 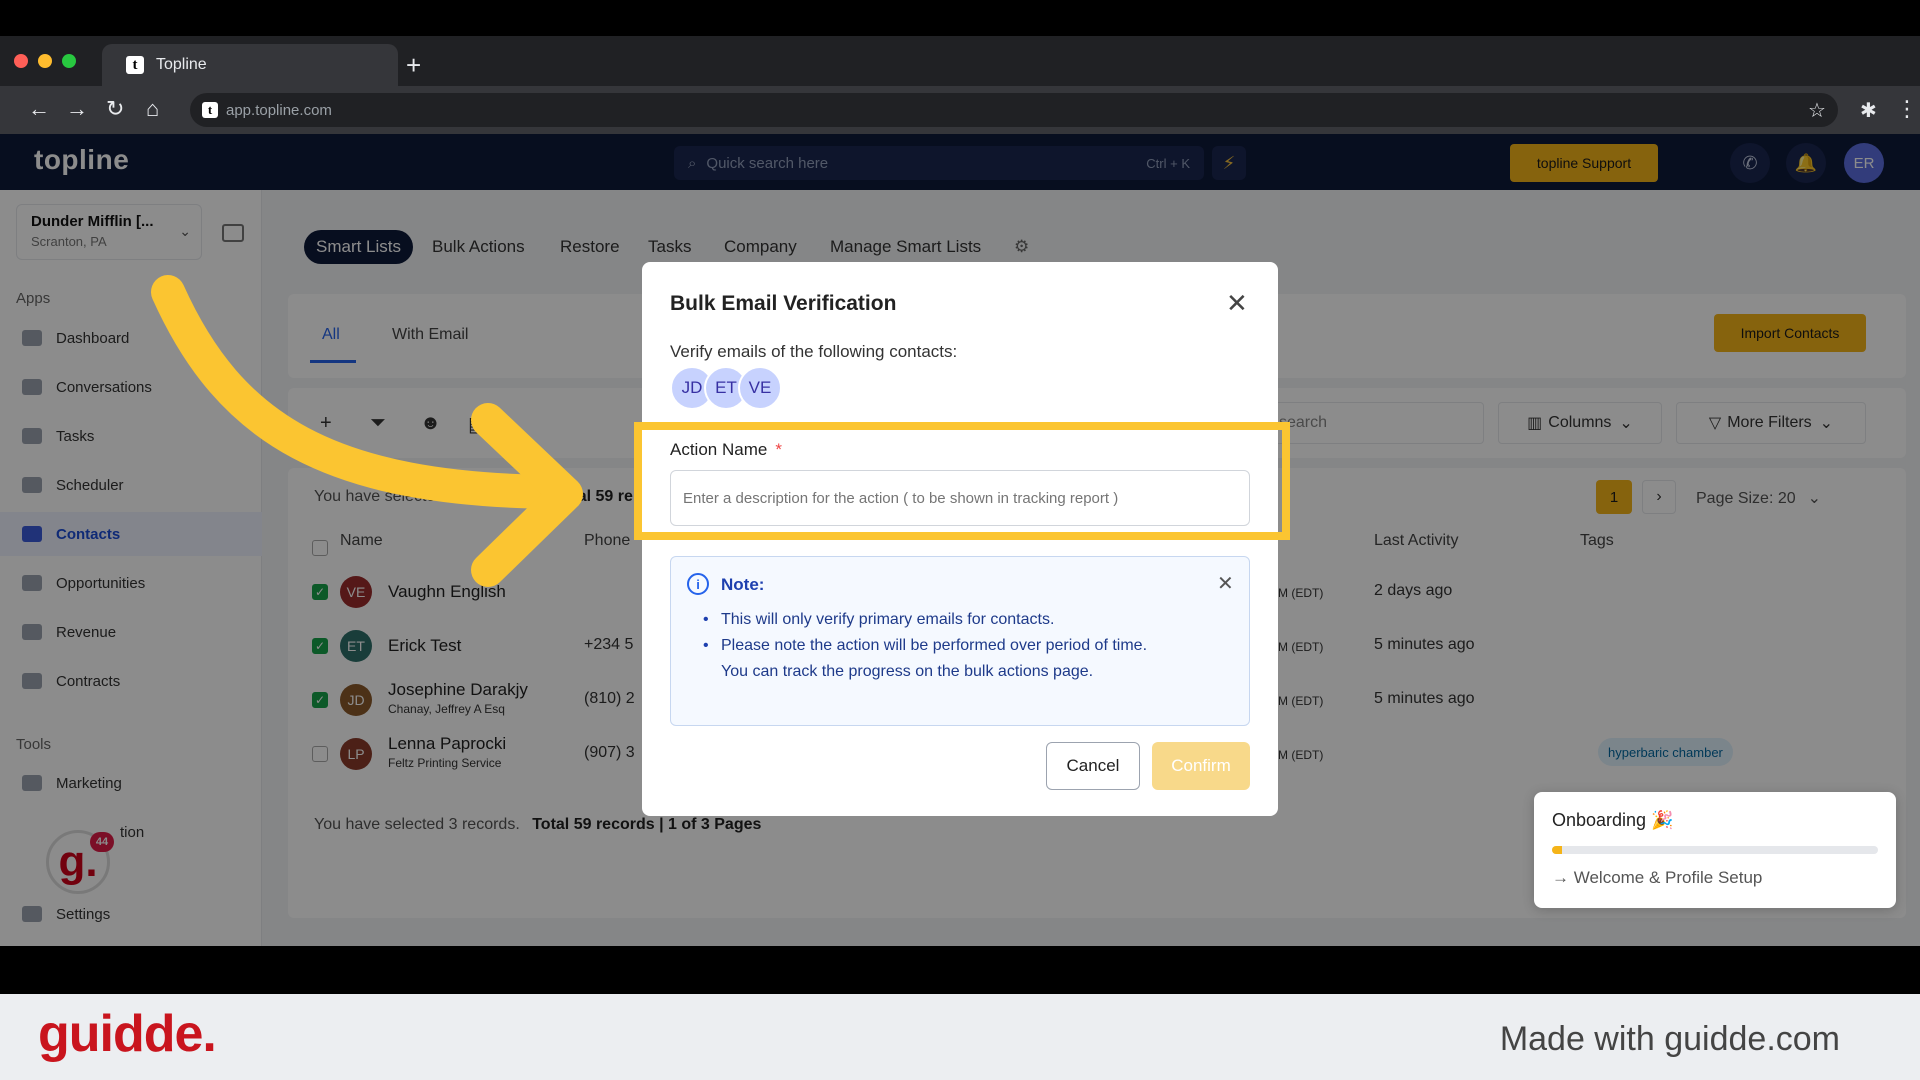 What do you see at coordinates (367, 431) in the screenshot?
I see `pointer-arrow-icon` at bounding box center [367, 431].